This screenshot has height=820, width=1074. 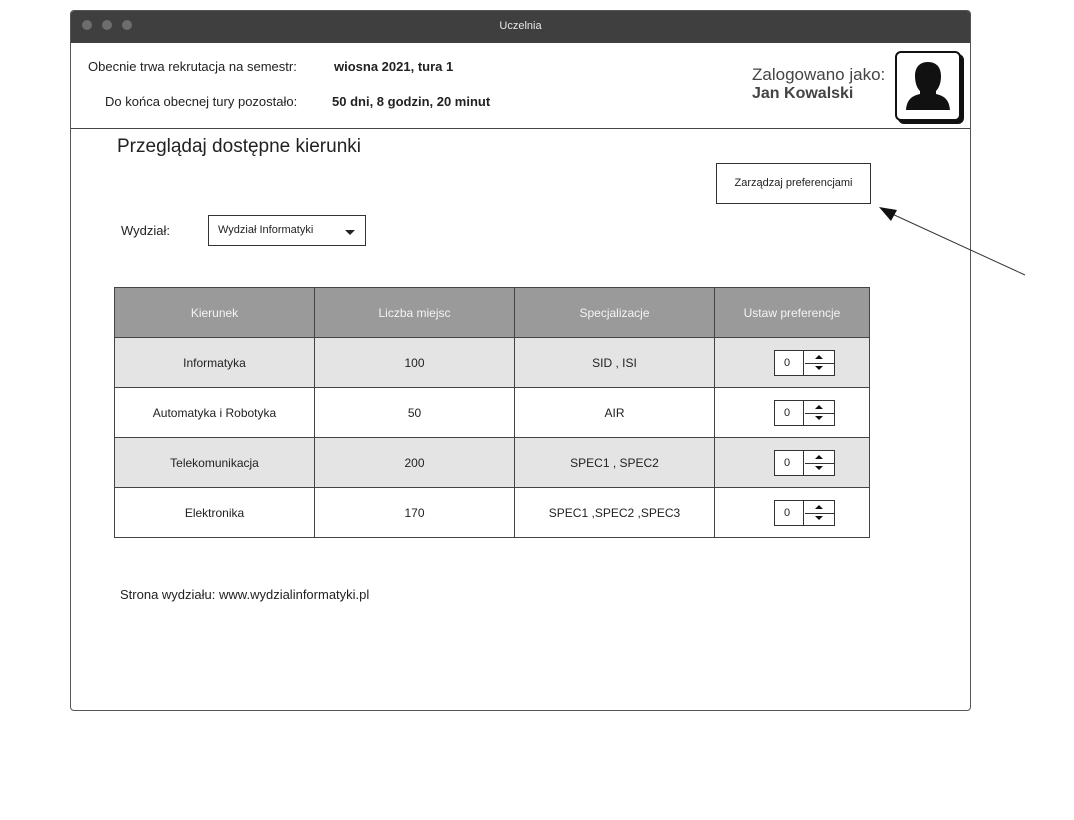 I want to click on cell-specs: AIR, so click(x=614, y=412).